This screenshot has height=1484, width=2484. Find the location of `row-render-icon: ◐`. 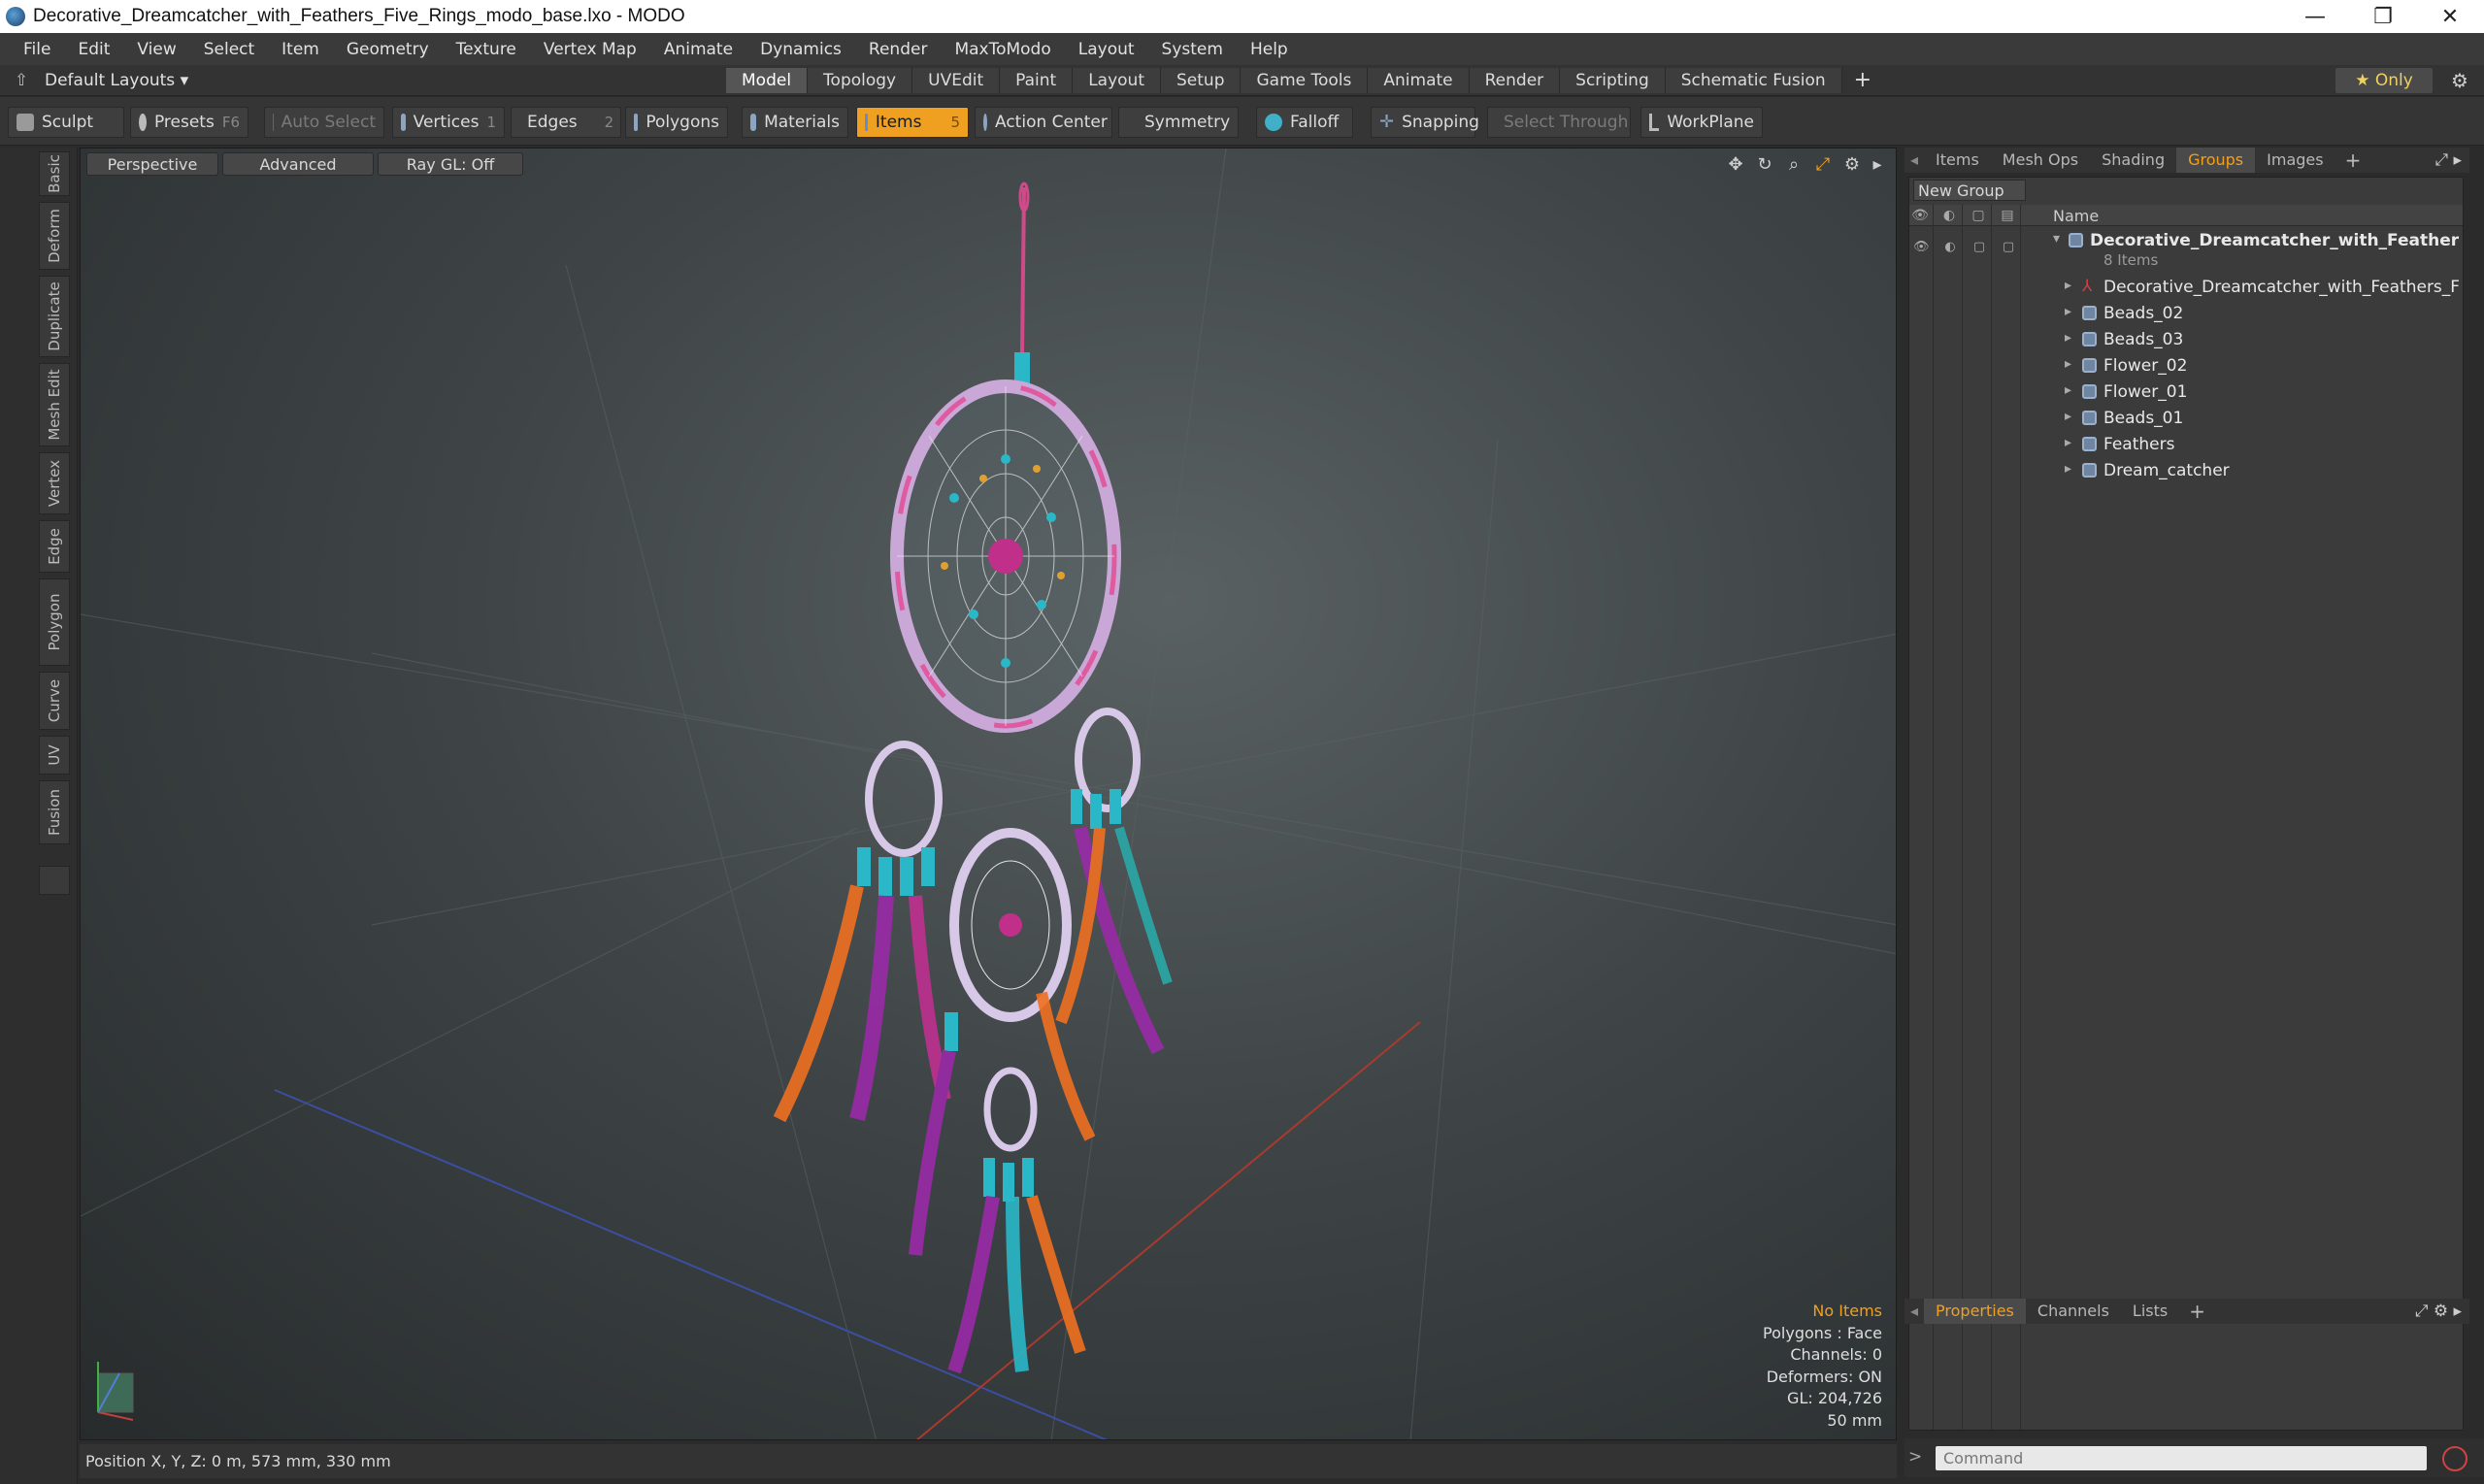

row-render-icon: ◐ is located at coordinates (1950, 247).